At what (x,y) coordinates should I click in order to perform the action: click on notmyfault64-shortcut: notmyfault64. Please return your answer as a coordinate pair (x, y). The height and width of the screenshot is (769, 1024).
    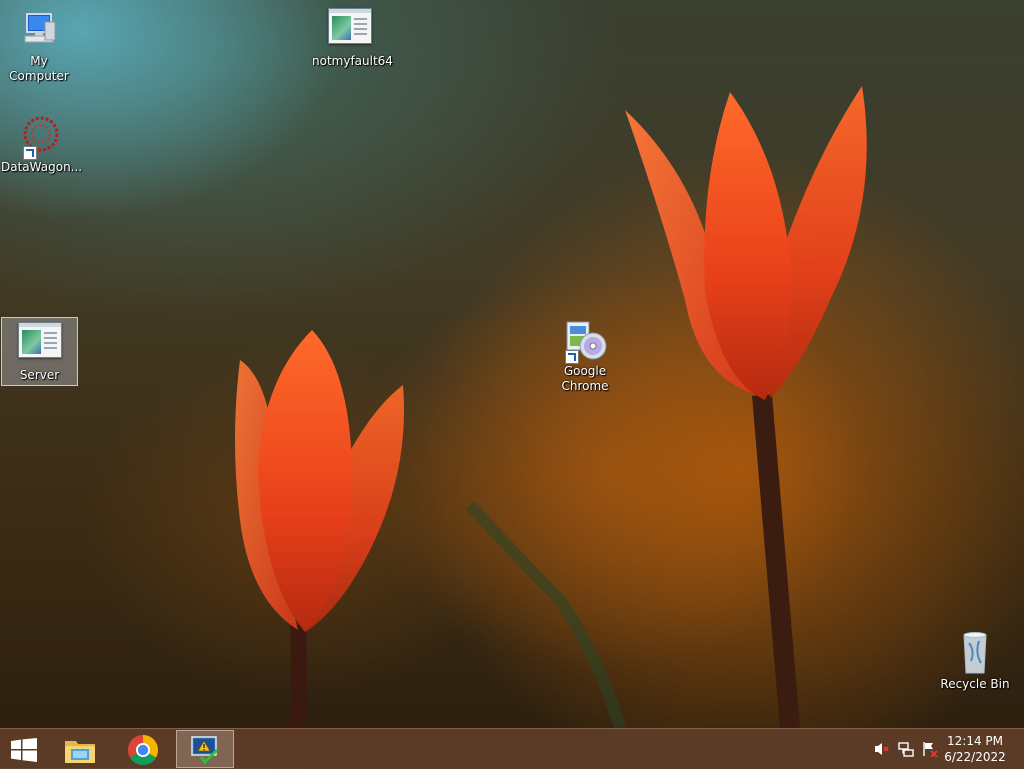
    Looking at the image, I should click on (352, 38).